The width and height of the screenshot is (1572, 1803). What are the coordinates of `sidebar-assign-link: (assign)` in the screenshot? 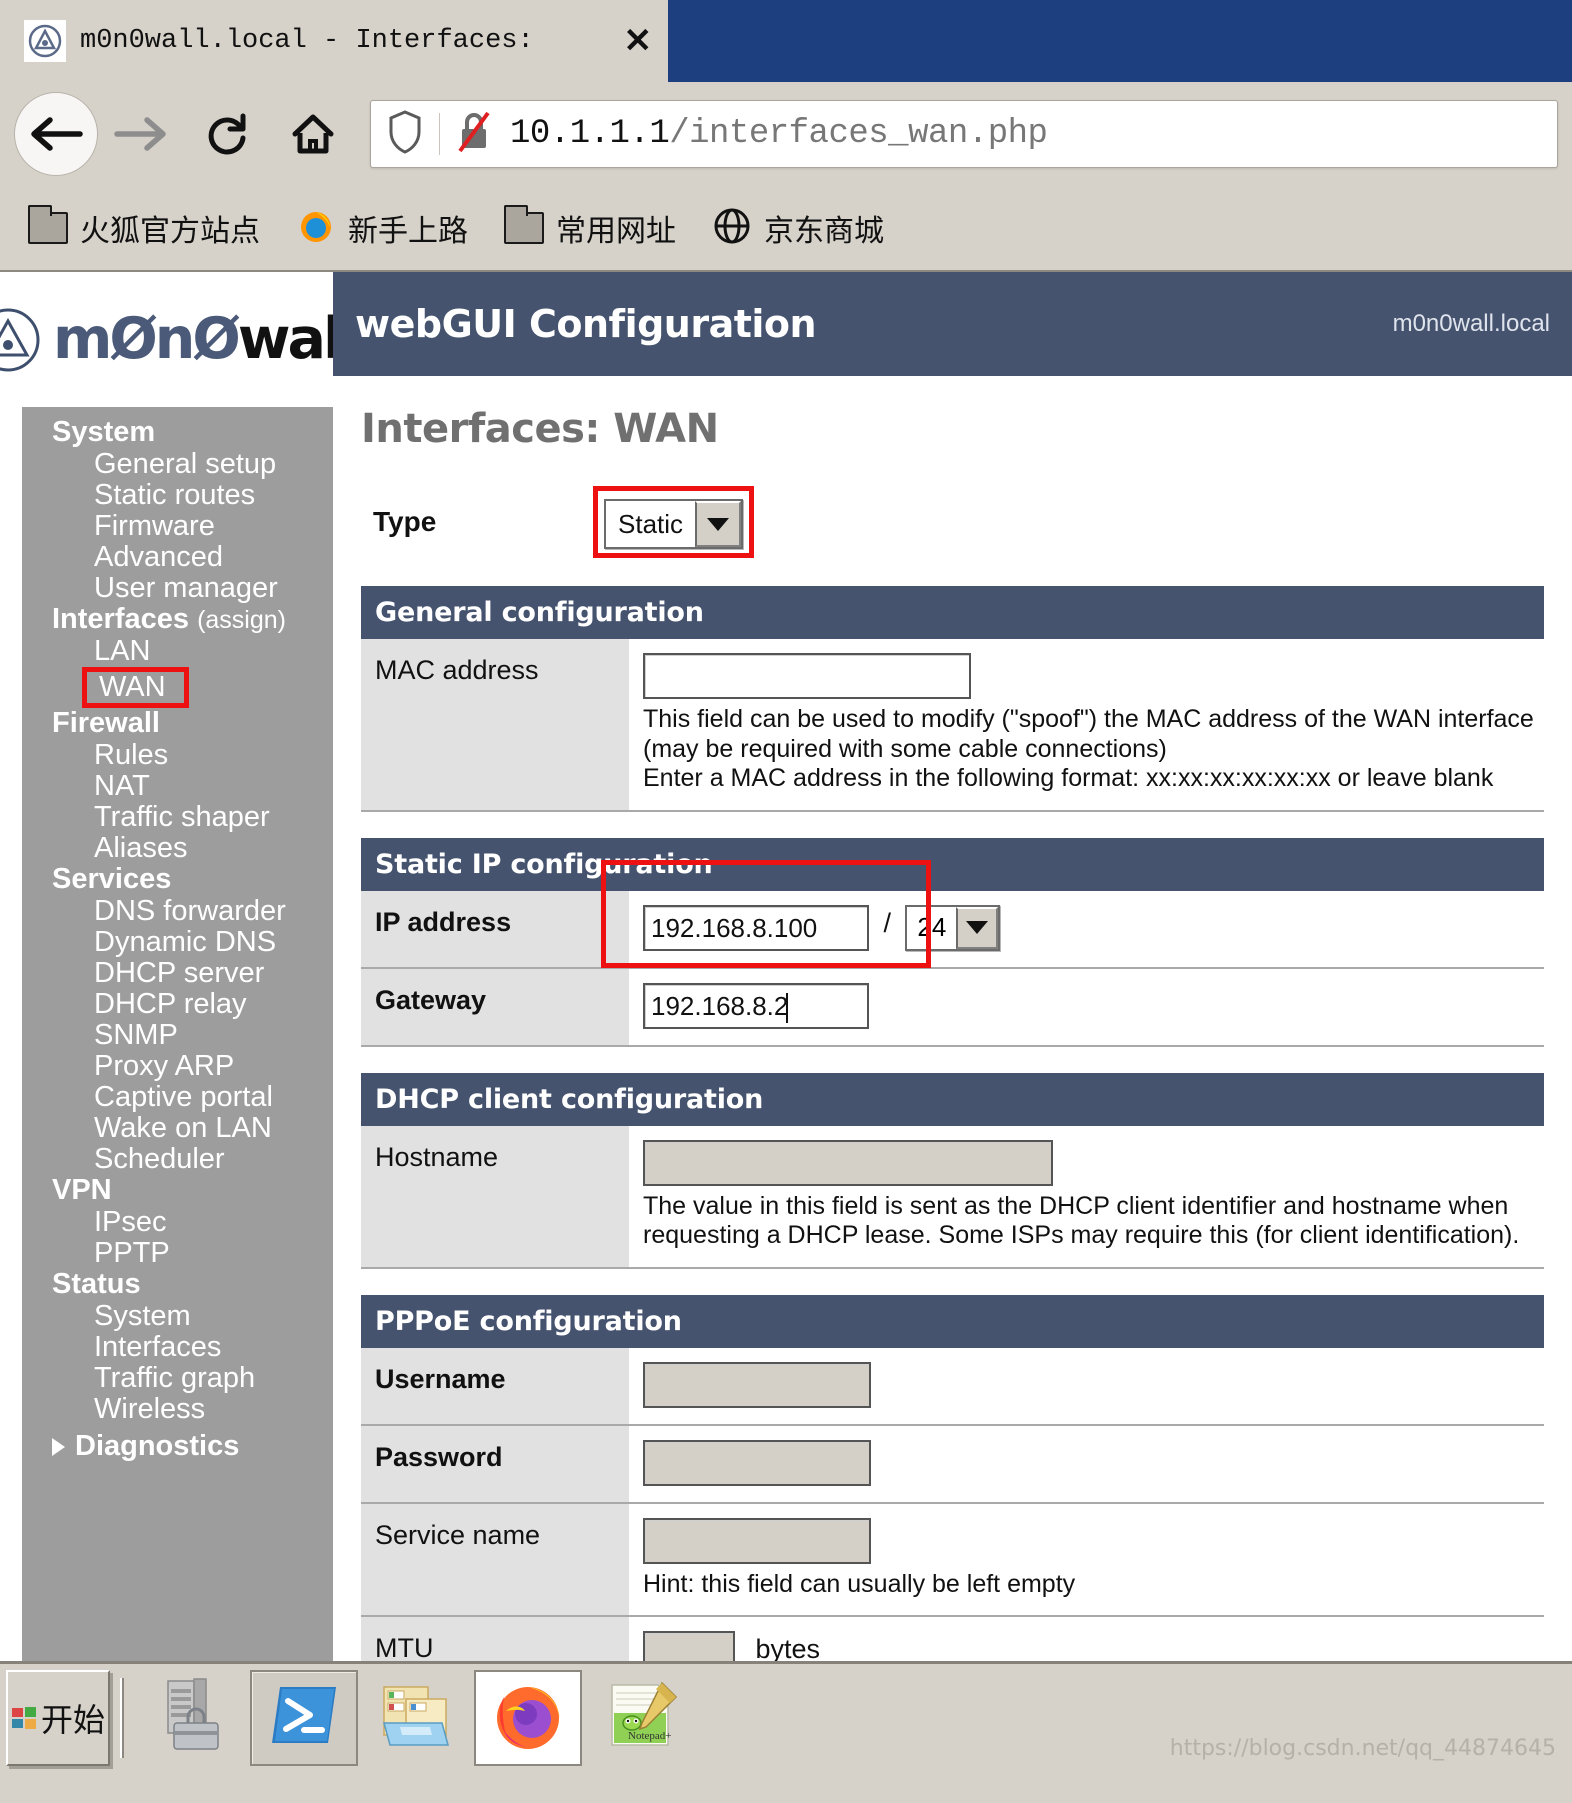 It's located at (241, 620).